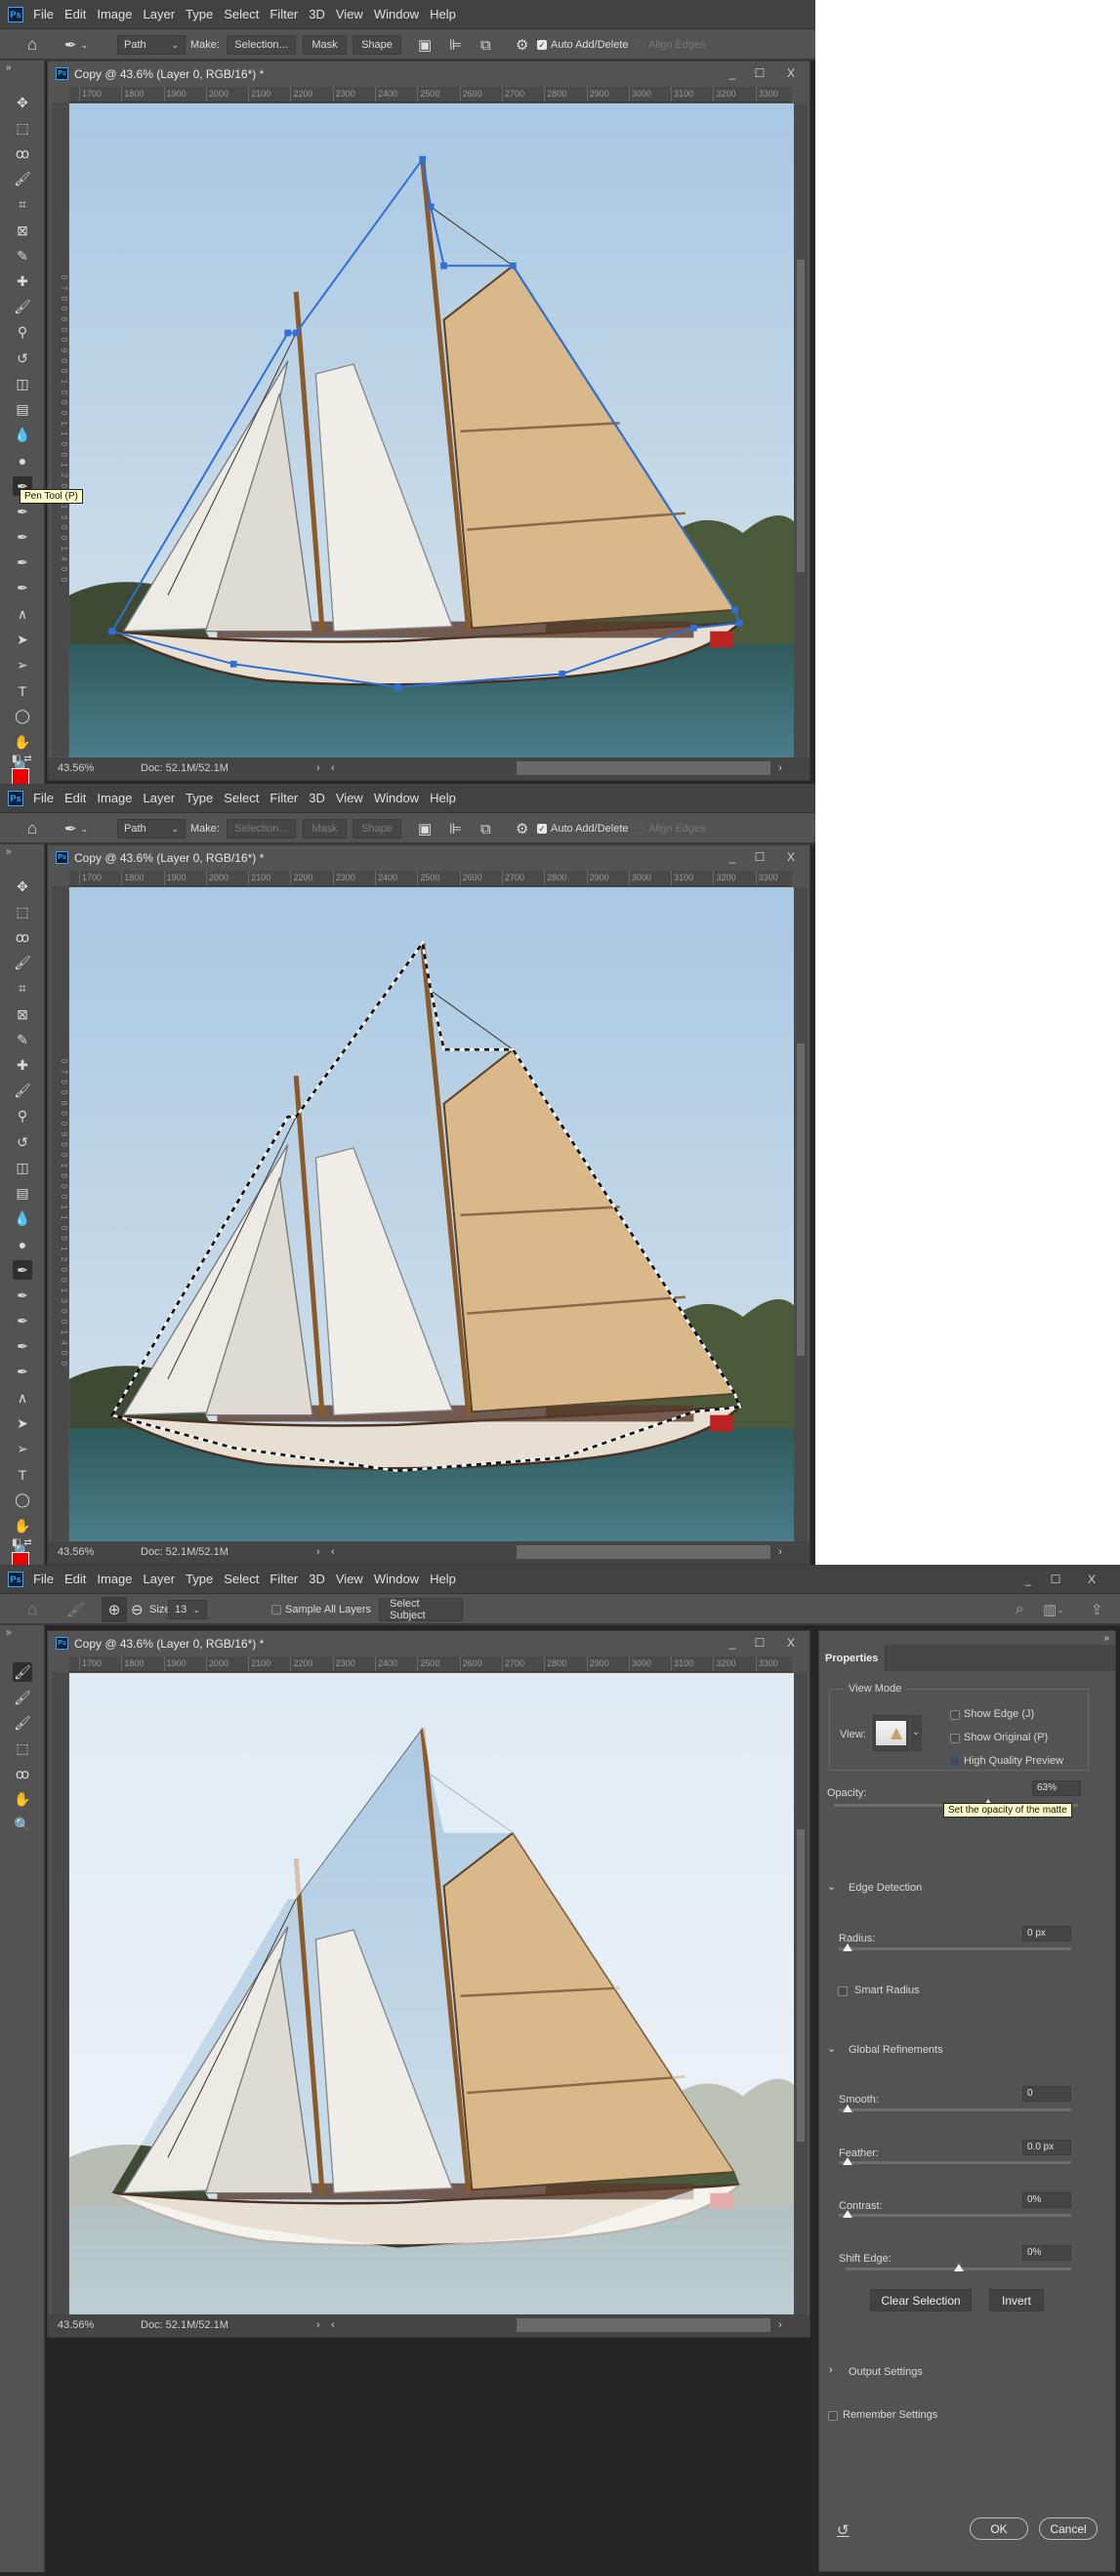 The image size is (1120, 2576). I want to click on path-arrangement-icon: ⧉, so click(485, 45).